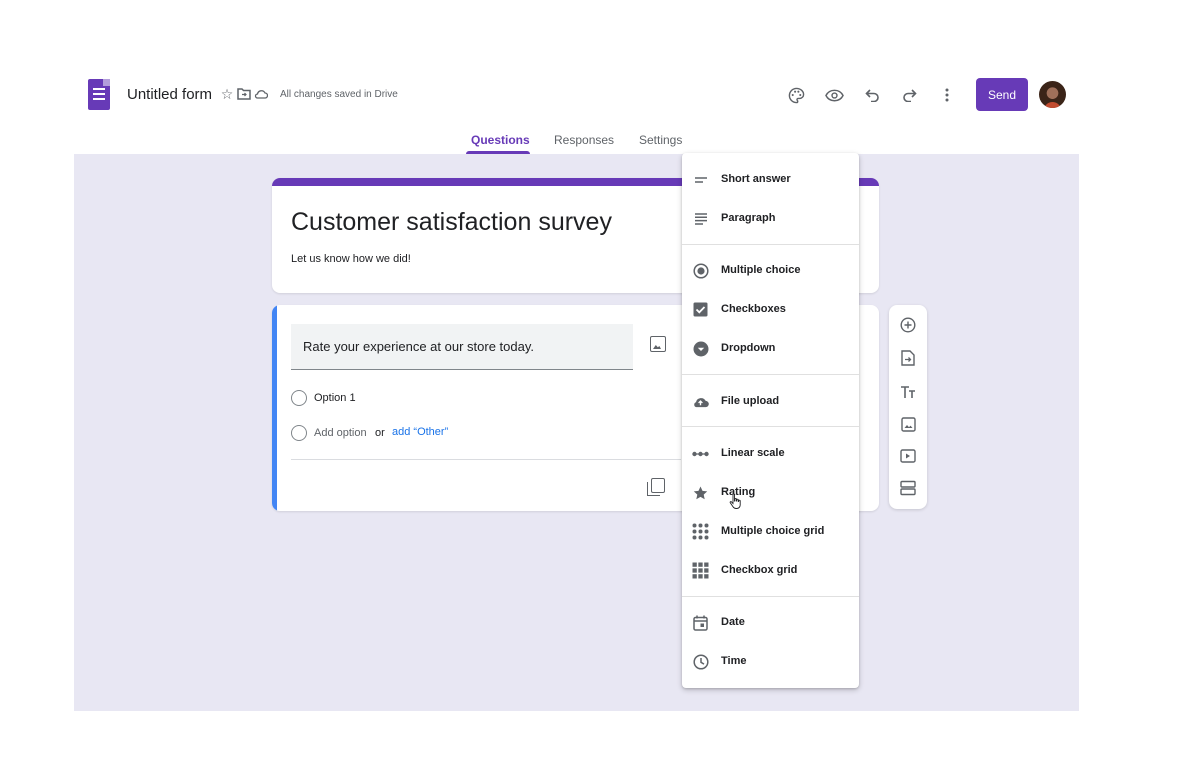 The image size is (1200, 774). Describe the element at coordinates (1052, 94) in the screenshot. I see `avatar` at that location.